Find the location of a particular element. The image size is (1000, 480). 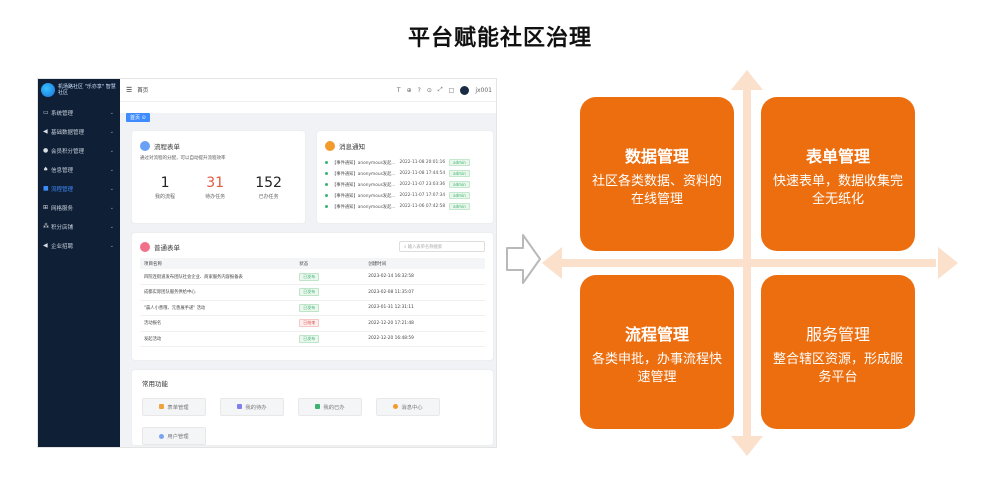

logo: 机场路社区 "乐亦享" 智慧社区 is located at coordinates (79, 90).